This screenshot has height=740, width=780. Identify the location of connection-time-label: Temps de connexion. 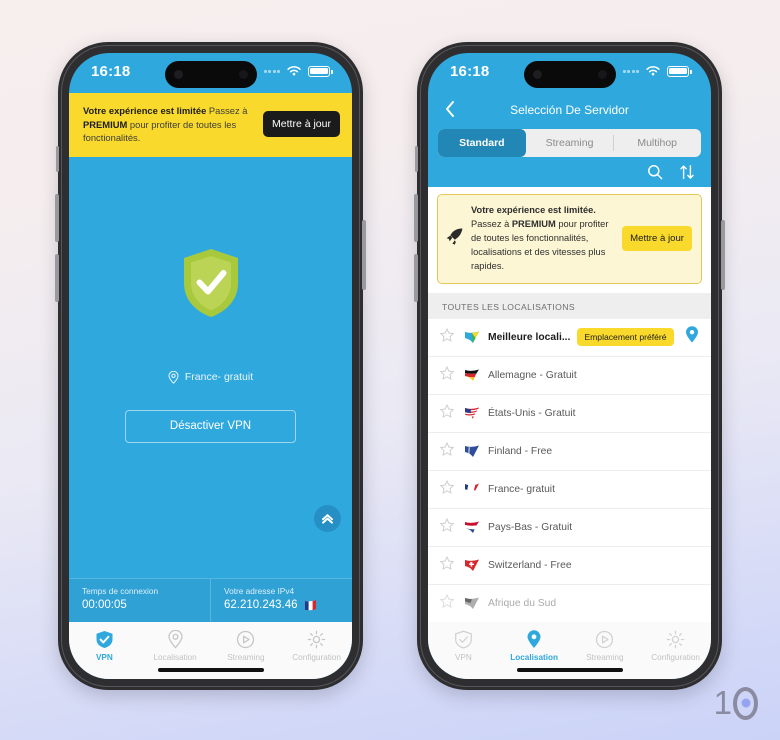
(120, 591).